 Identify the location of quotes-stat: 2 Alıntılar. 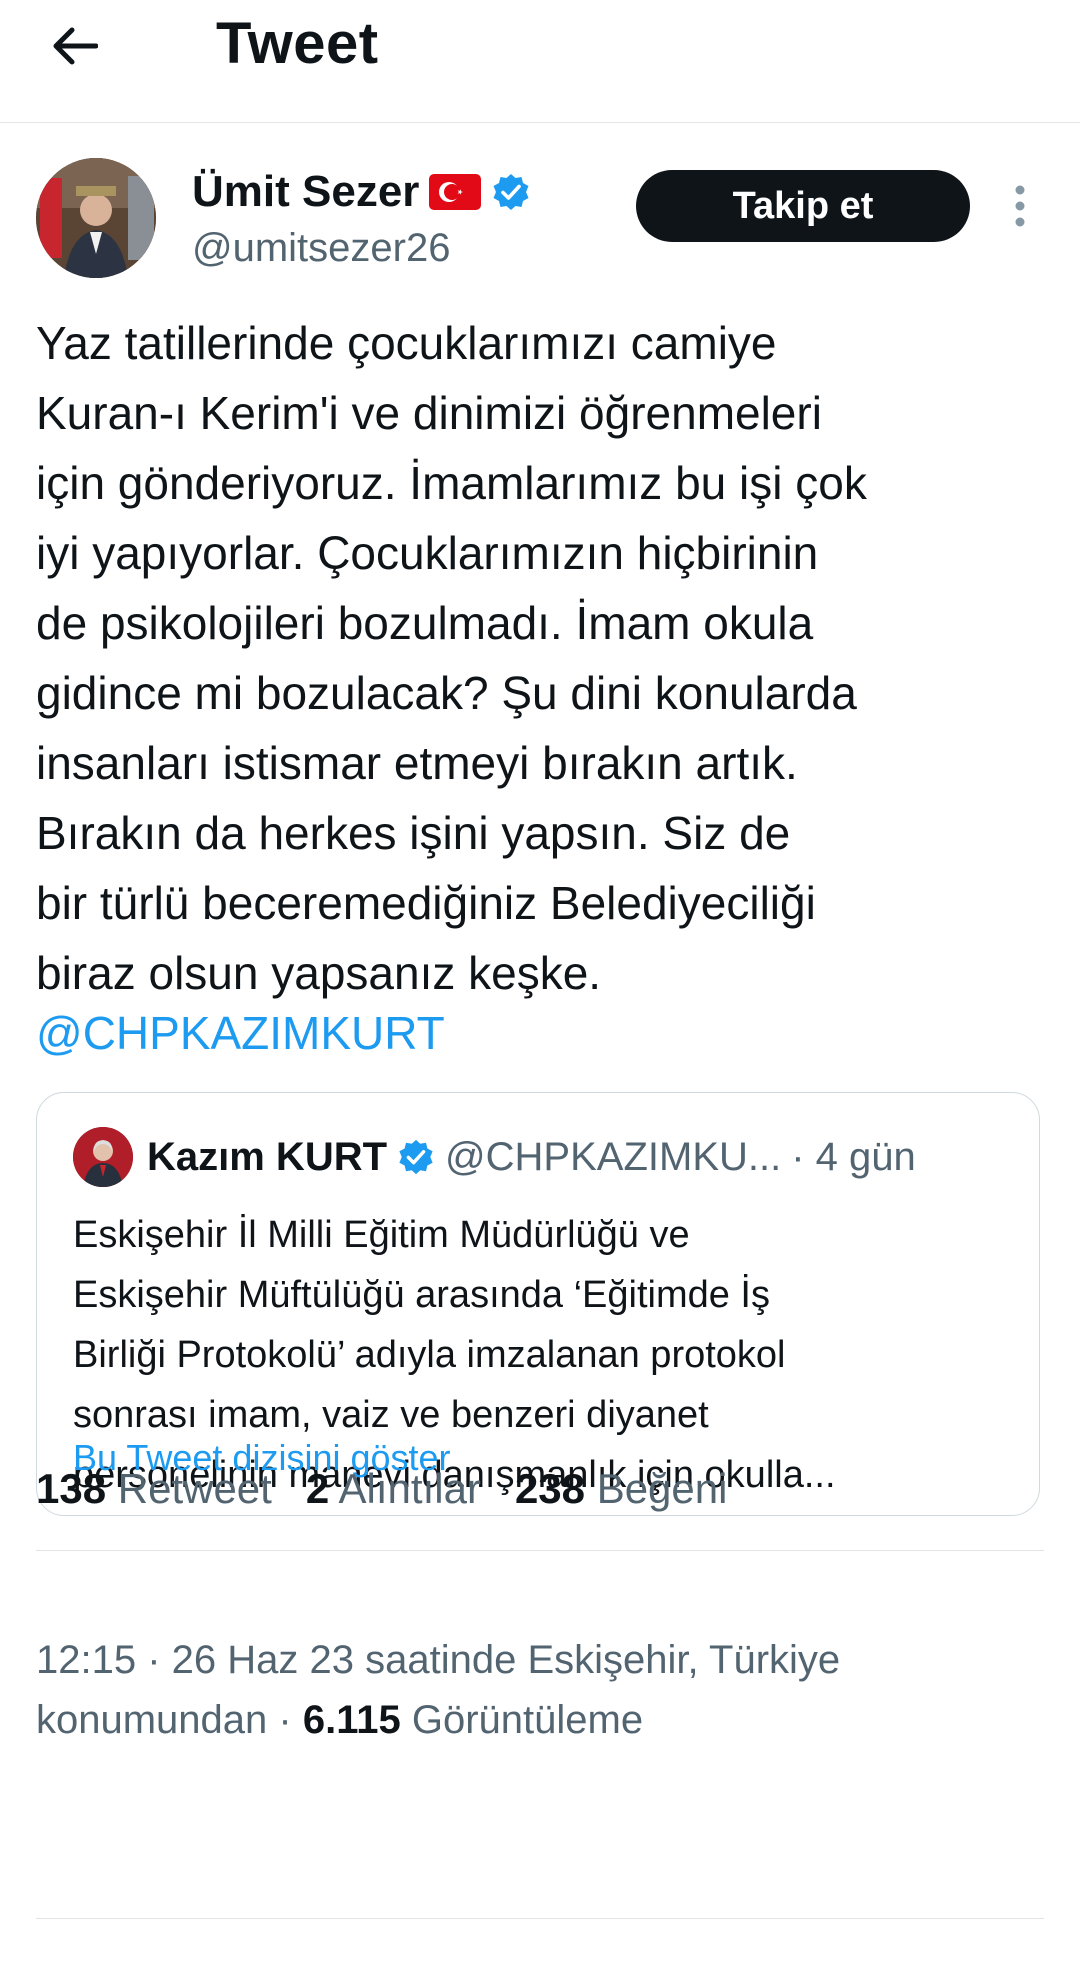
(393, 1489).